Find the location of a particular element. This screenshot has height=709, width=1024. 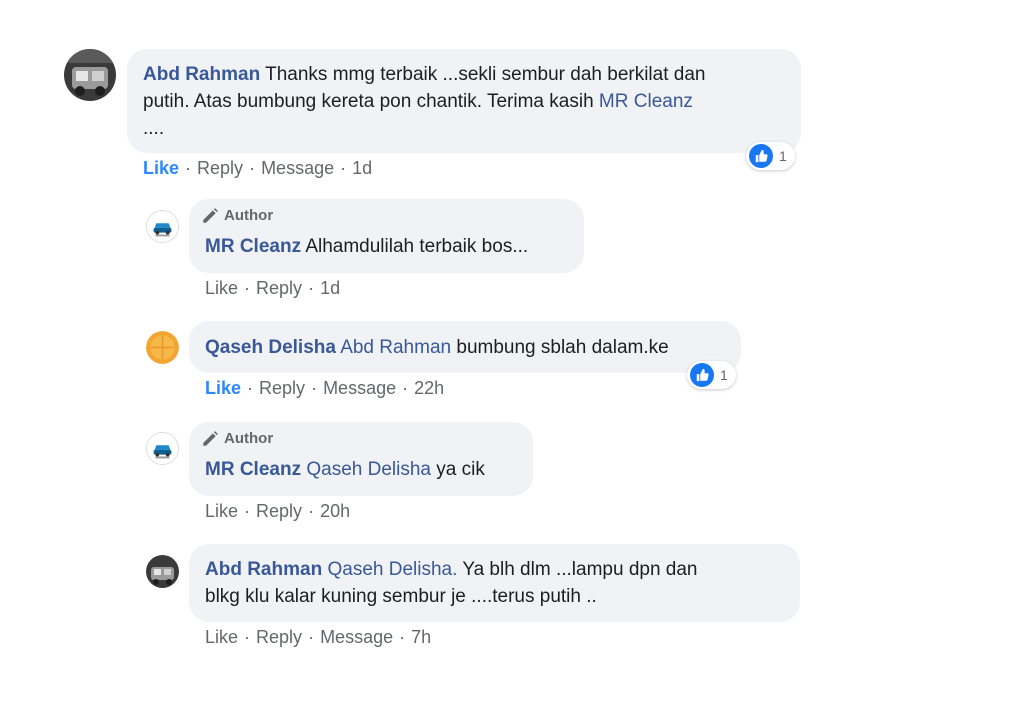

orange-circle-icon is located at coordinates (162, 347).